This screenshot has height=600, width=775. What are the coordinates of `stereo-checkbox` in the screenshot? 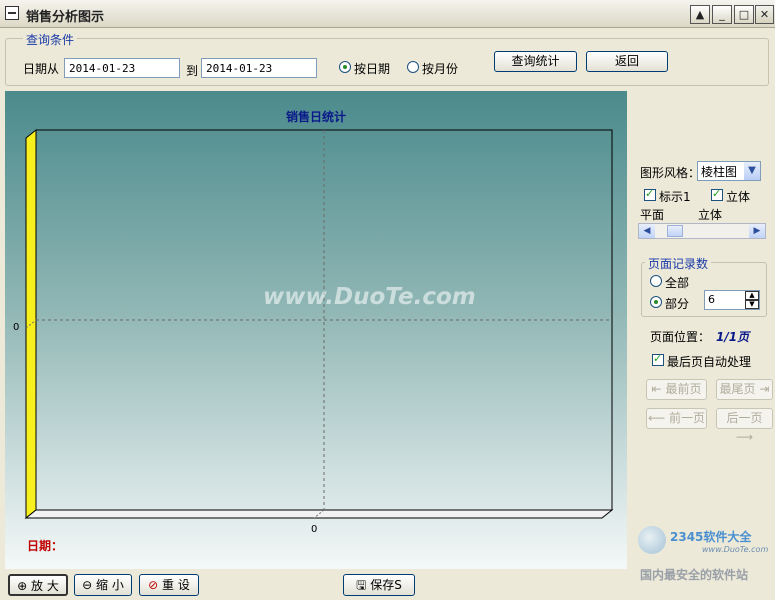 It's located at (717, 194).